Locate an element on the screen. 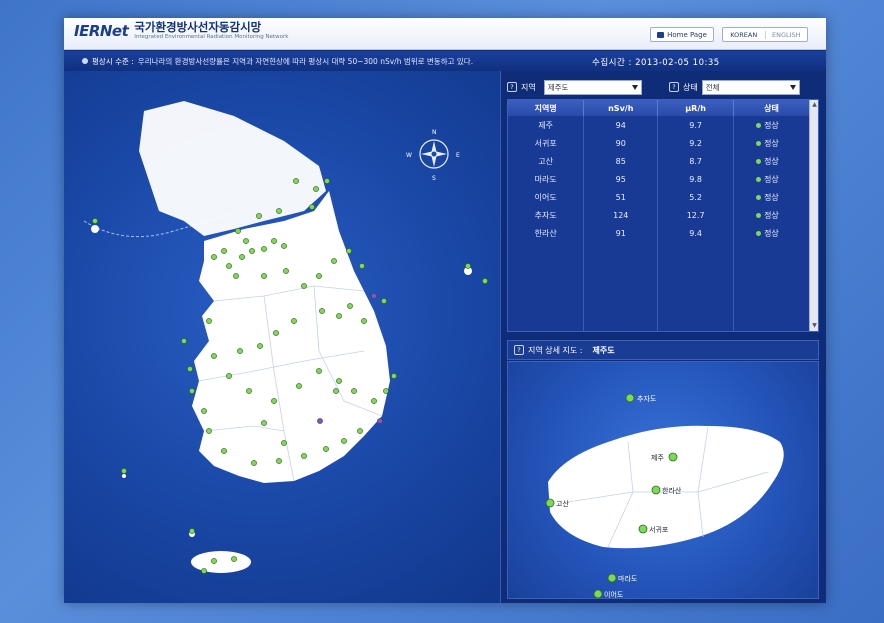  table-row: 고산 85 8.7 정상 is located at coordinates (659, 161).